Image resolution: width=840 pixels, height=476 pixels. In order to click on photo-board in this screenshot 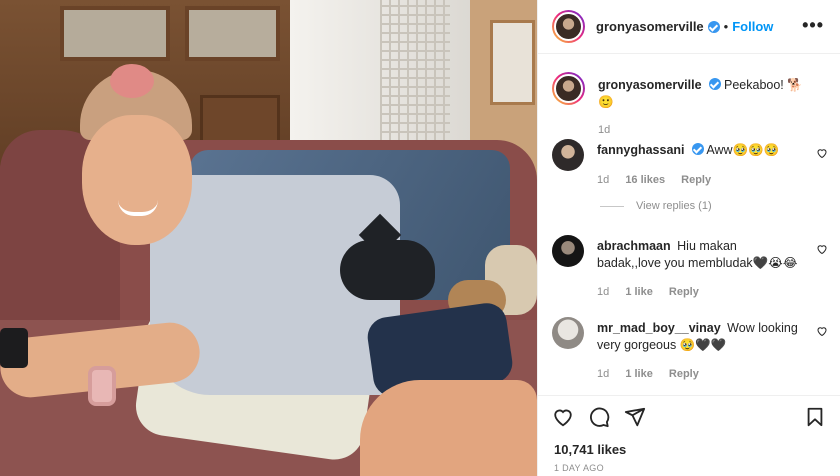, I will do `click(512, 62)`.